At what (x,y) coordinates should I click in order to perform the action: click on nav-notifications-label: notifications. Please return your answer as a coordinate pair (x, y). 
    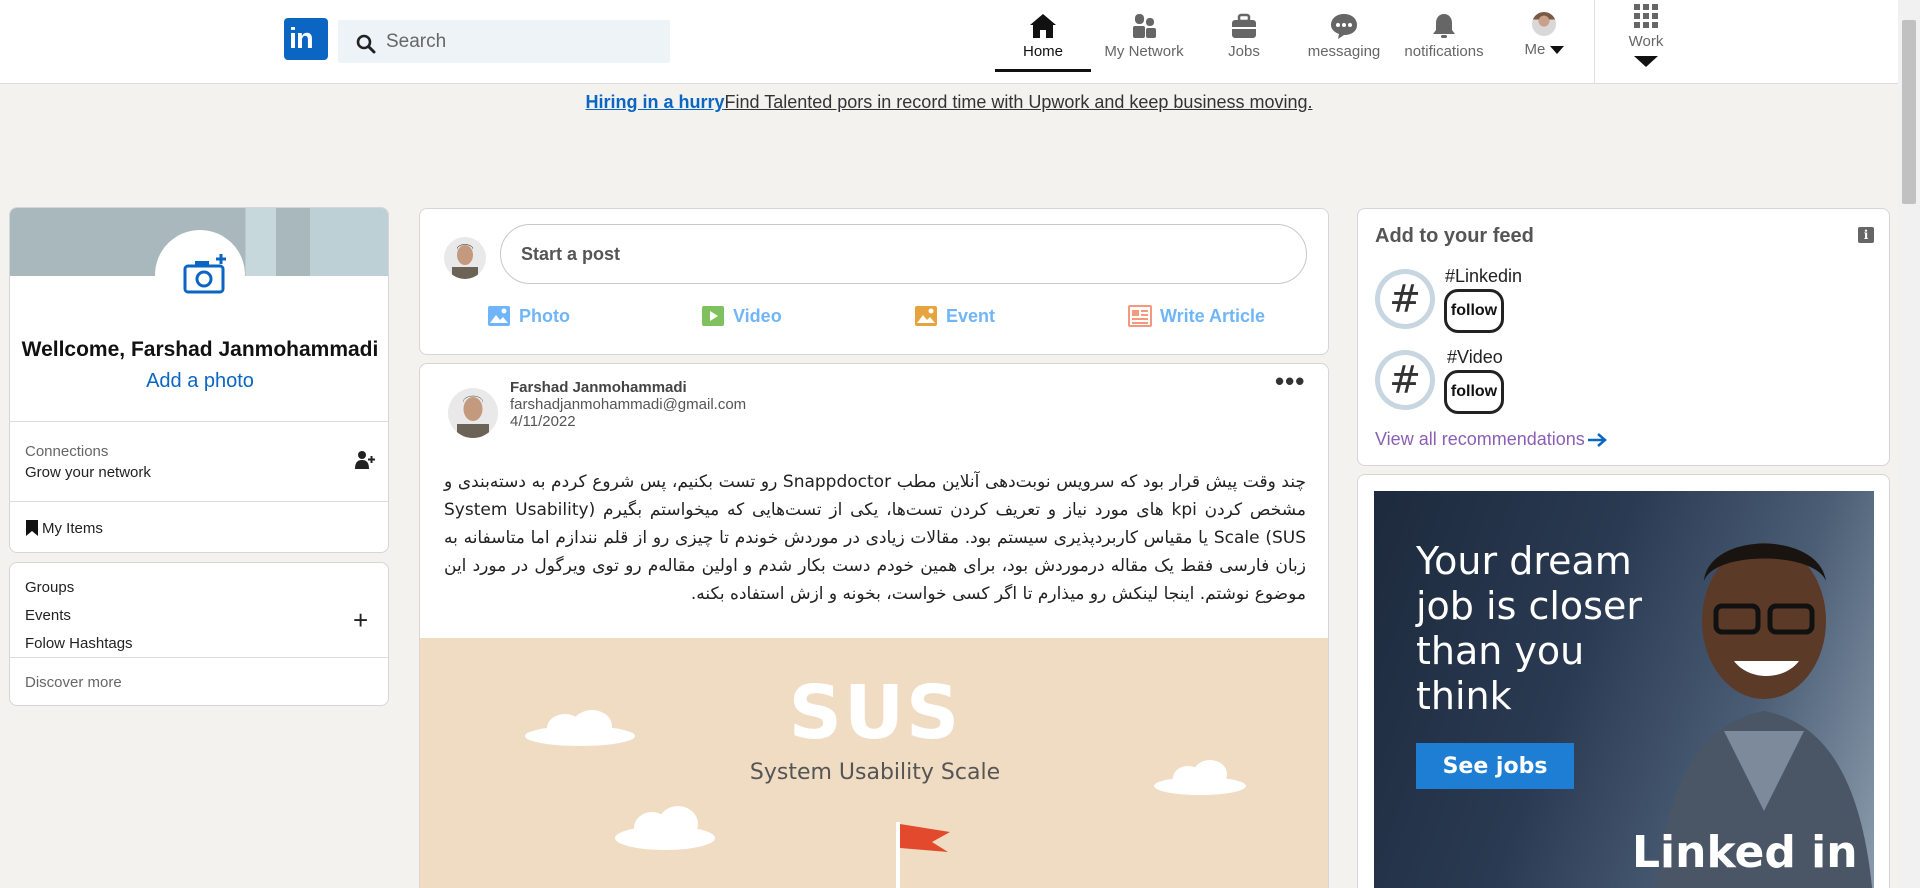
    Looking at the image, I should click on (1444, 51).